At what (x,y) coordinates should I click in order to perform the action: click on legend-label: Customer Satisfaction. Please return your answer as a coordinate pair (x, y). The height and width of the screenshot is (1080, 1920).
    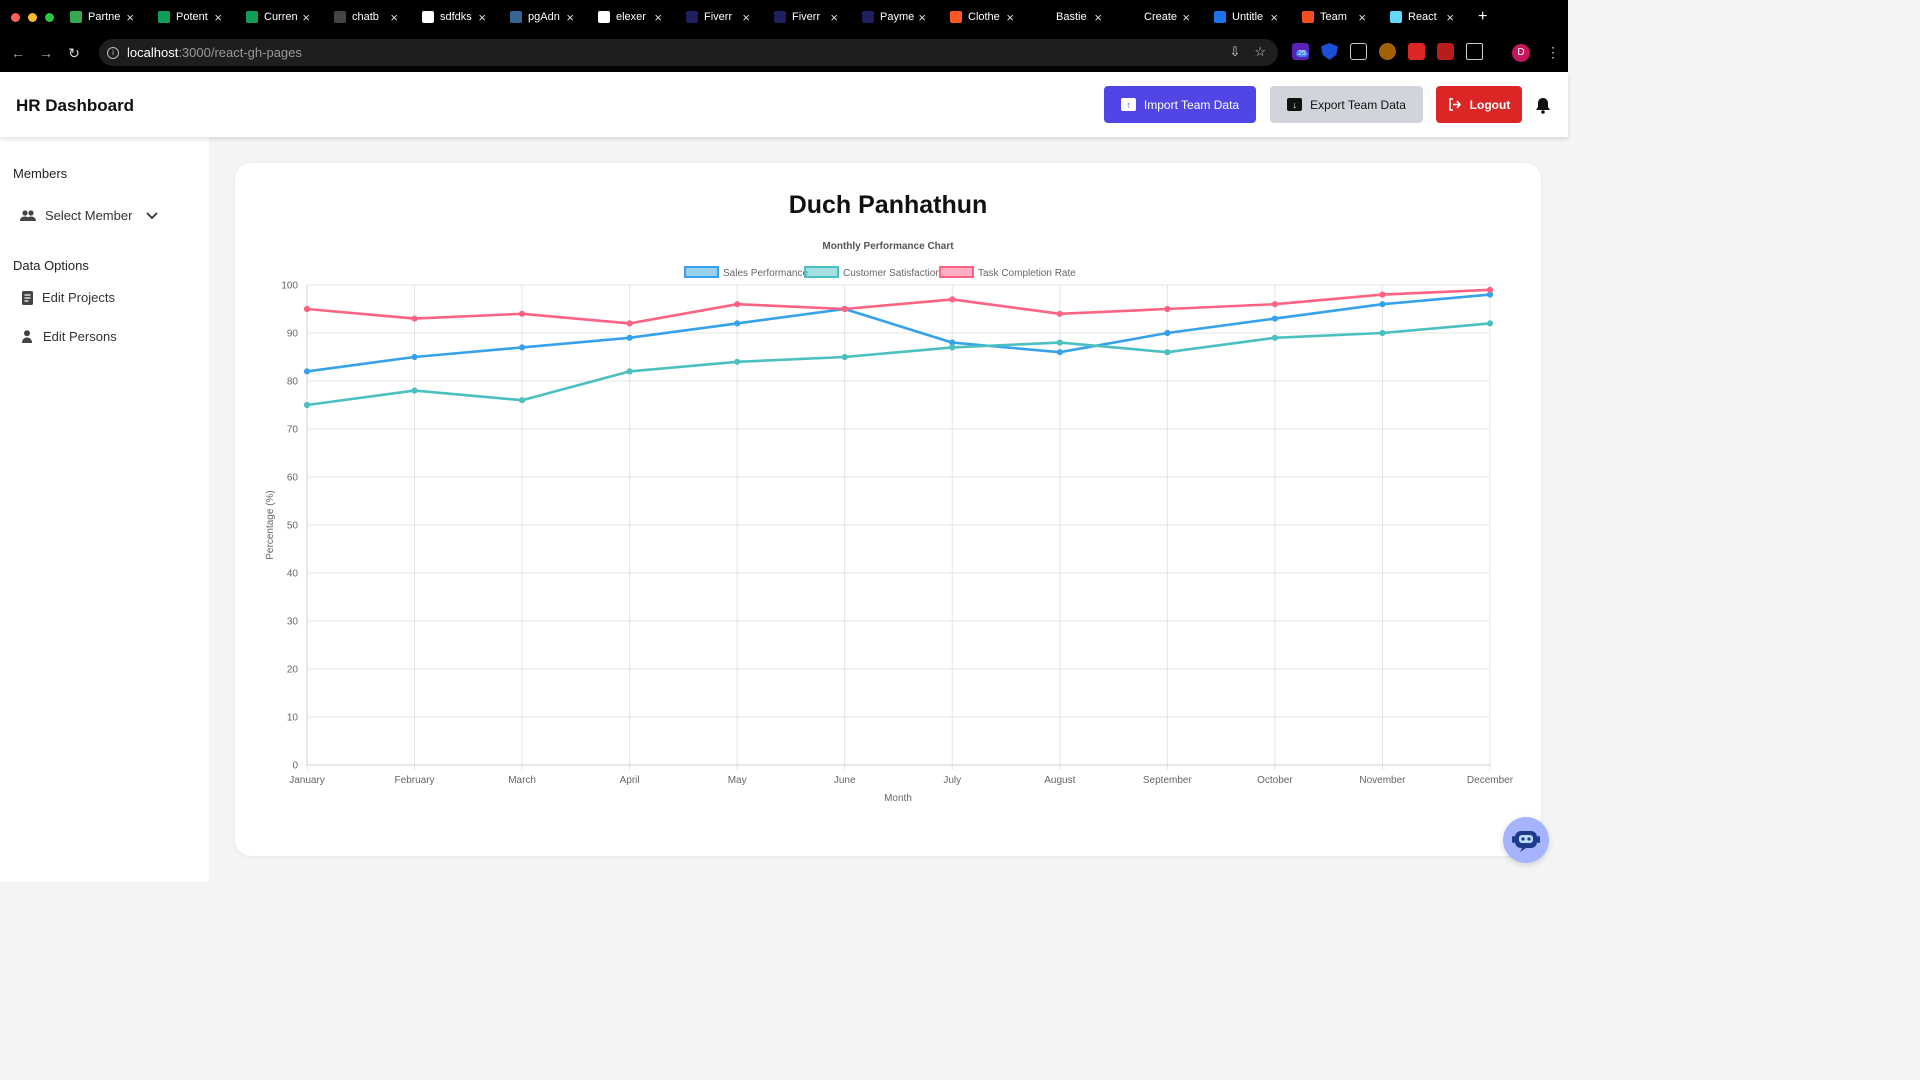
    Looking at the image, I should click on (892, 273).